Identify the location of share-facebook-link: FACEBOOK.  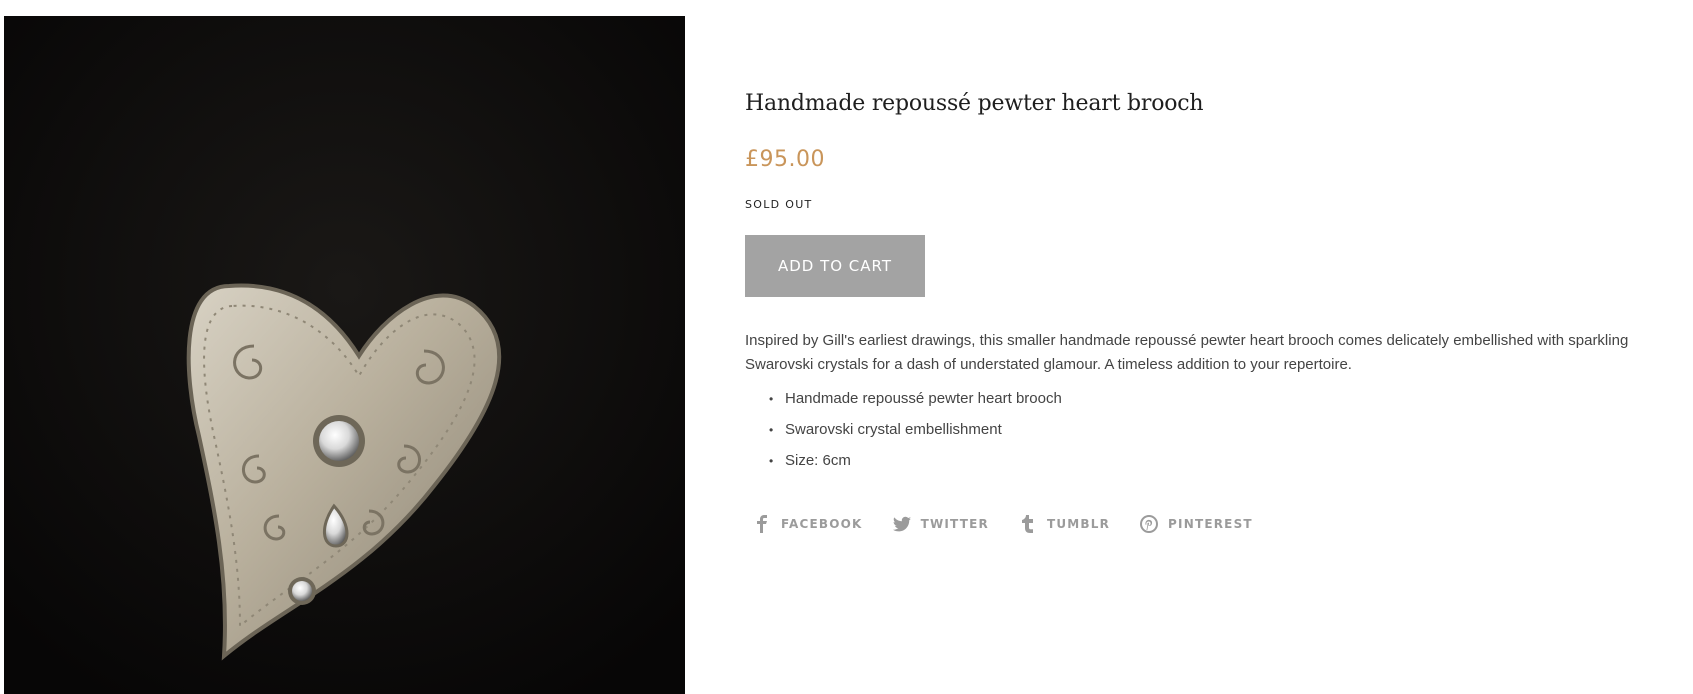
(804, 523).